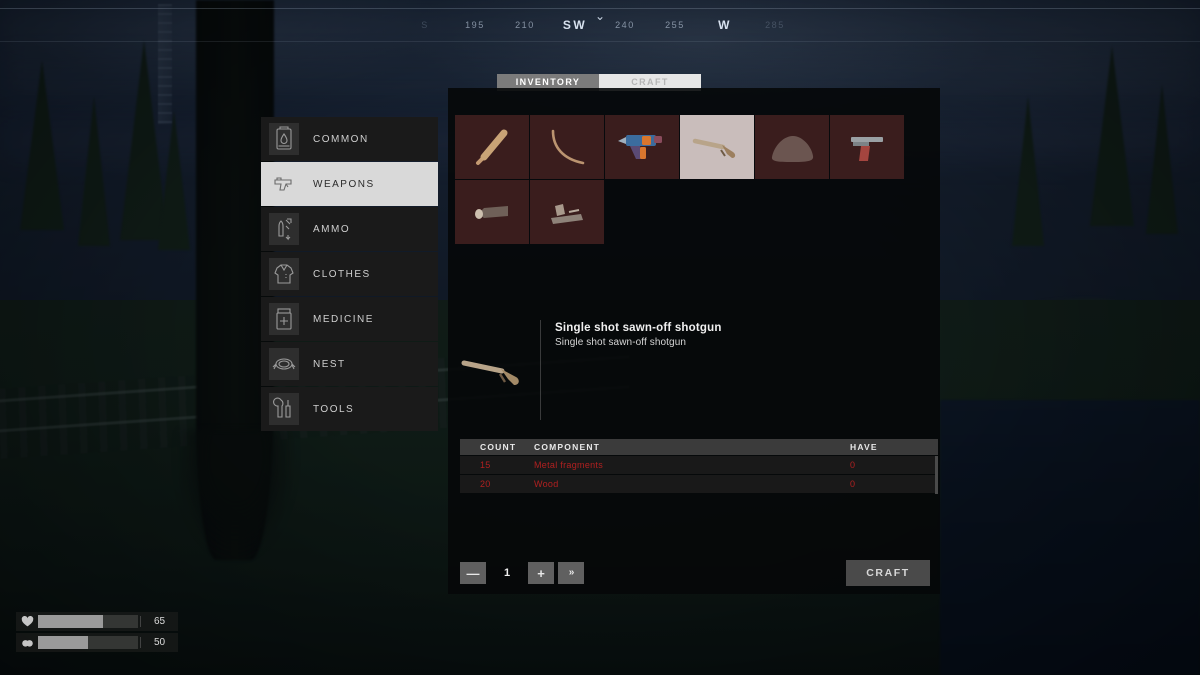 This screenshot has width=1200, height=675. Describe the element at coordinates (485, 465) in the screenshot. I see `cell-count: 15` at that location.